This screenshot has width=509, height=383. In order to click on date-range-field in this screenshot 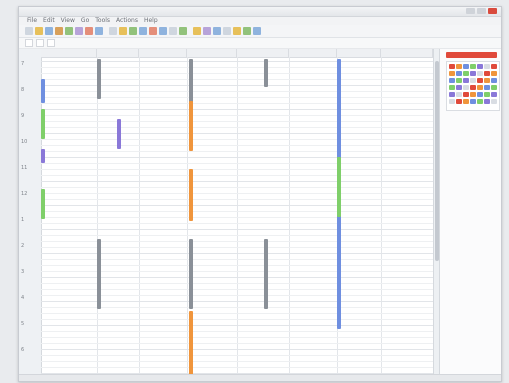, I will do `click(40, 43)`.